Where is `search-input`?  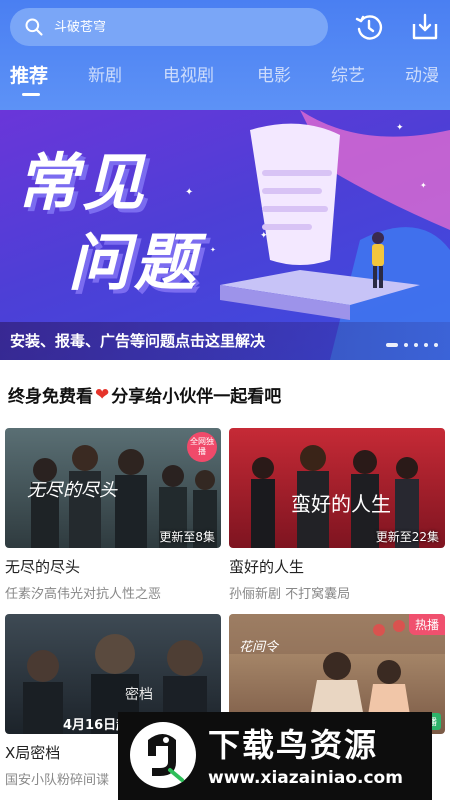 search-input is located at coordinates (174, 27).